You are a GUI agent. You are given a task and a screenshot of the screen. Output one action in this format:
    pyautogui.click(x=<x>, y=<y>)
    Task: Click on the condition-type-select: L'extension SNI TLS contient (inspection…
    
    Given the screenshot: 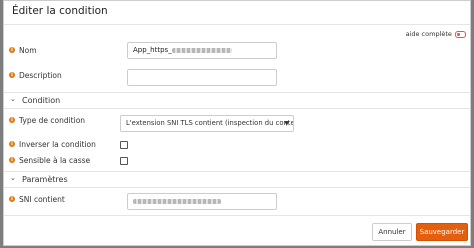 What is the action you would take?
    pyautogui.click(x=207, y=123)
    